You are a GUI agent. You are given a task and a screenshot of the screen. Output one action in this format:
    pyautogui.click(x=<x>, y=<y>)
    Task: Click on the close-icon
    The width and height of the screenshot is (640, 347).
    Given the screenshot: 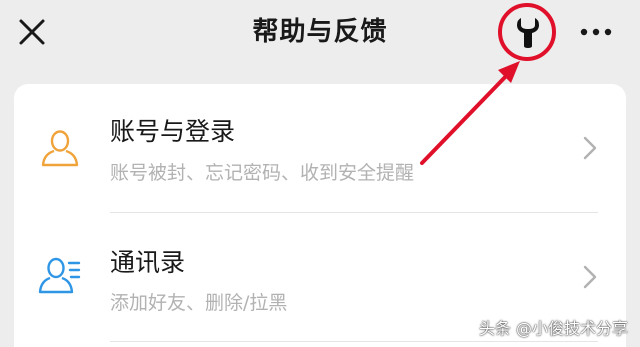 What is the action you would take?
    pyautogui.click(x=32, y=32)
    